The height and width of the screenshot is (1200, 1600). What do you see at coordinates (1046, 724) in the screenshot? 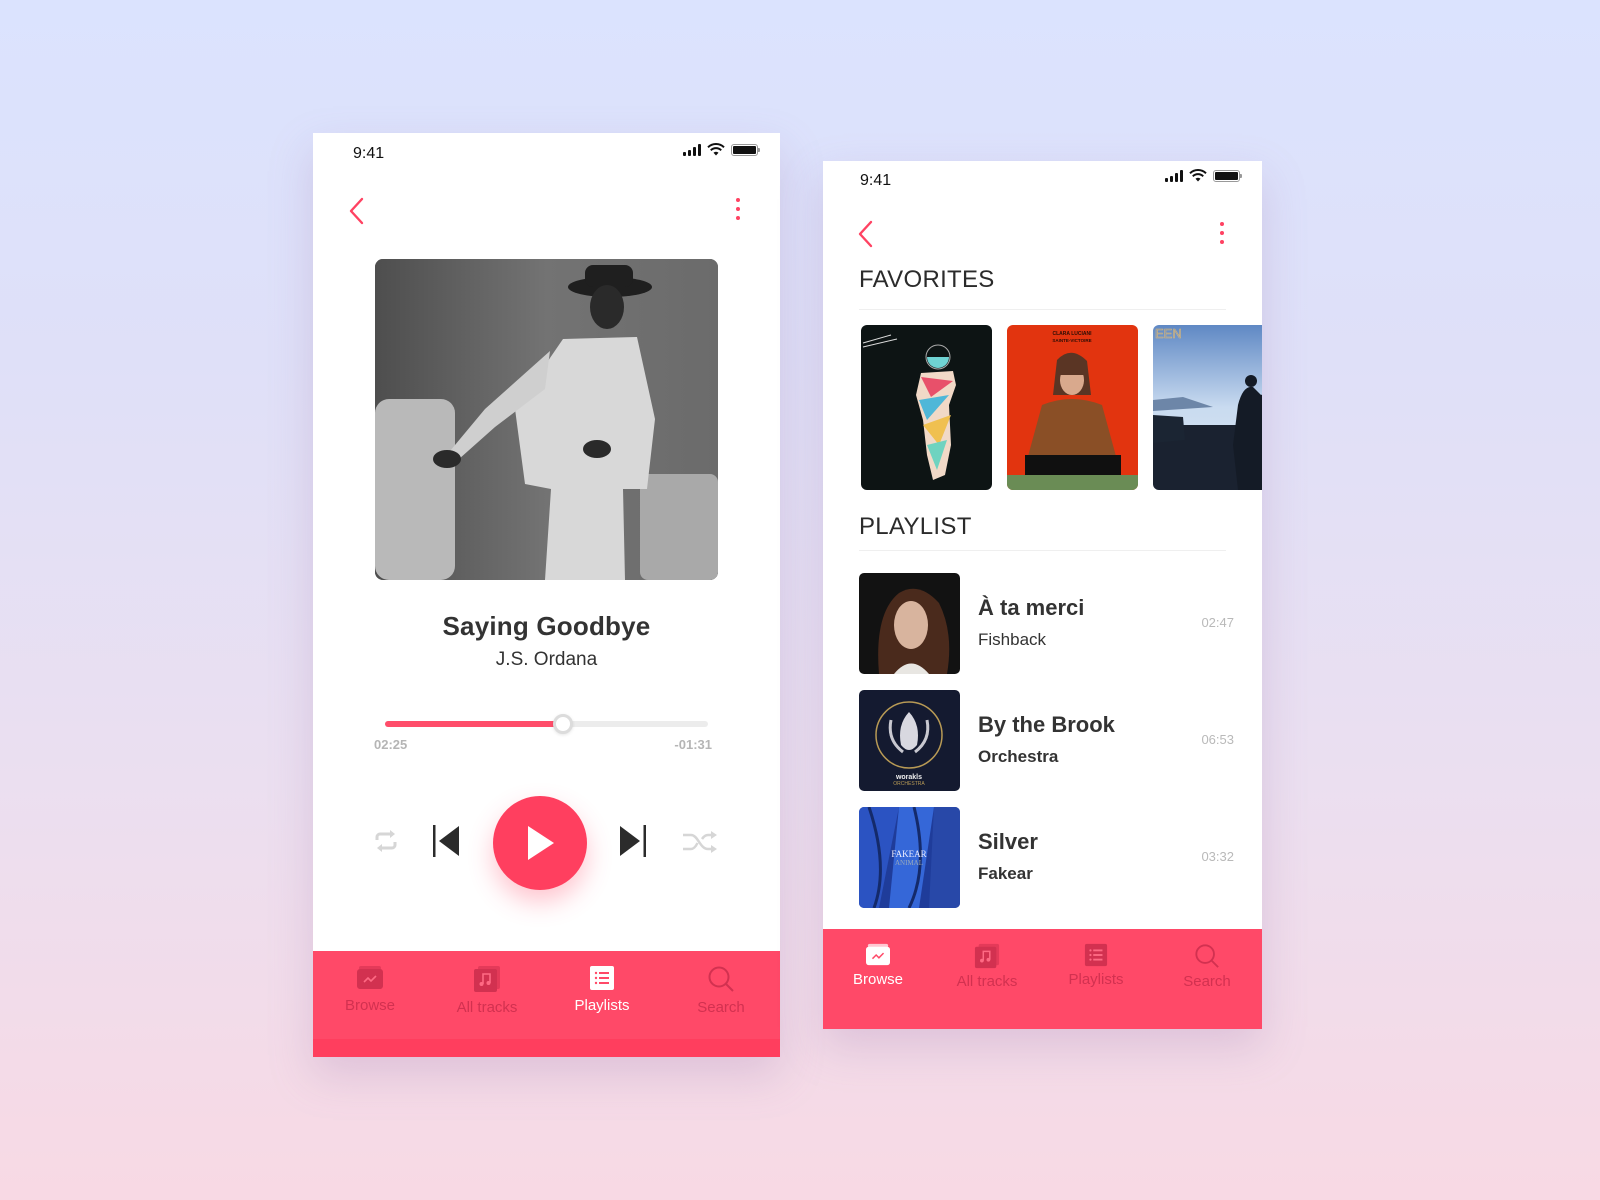
I see `track-title: By the Brook` at bounding box center [1046, 724].